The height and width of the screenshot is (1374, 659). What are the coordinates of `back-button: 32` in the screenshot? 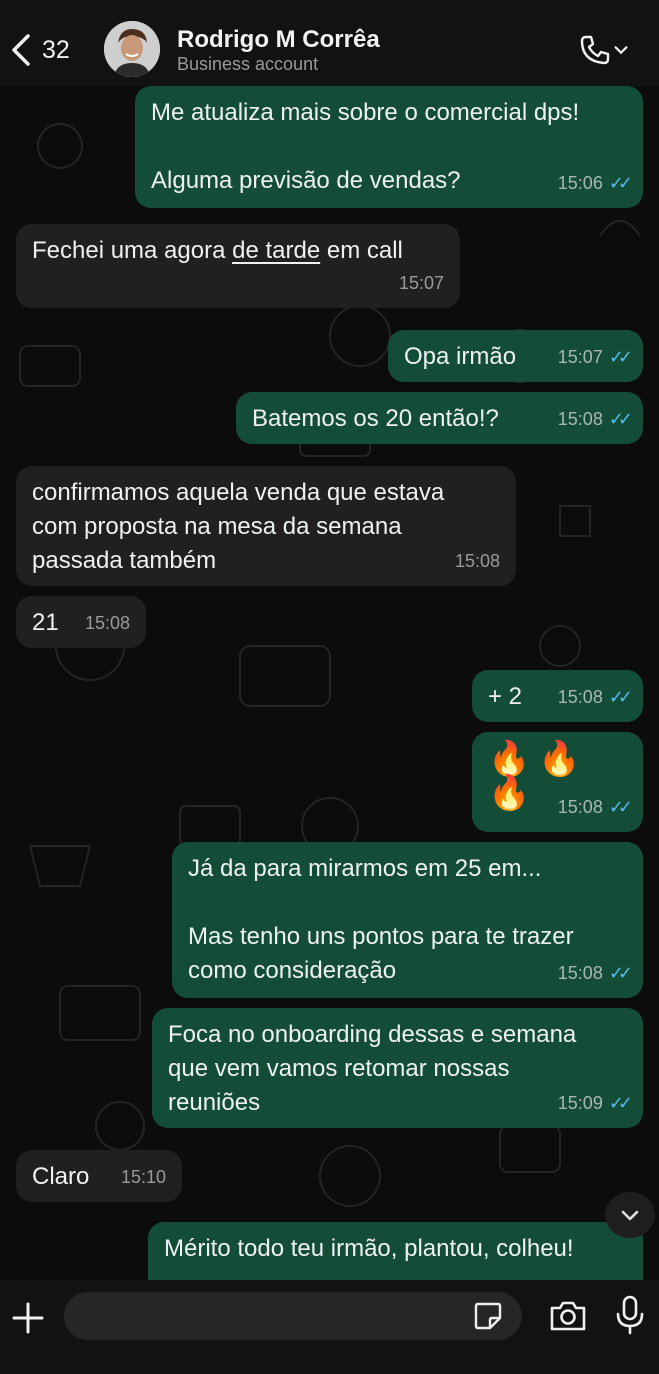 It's located at (48, 50).